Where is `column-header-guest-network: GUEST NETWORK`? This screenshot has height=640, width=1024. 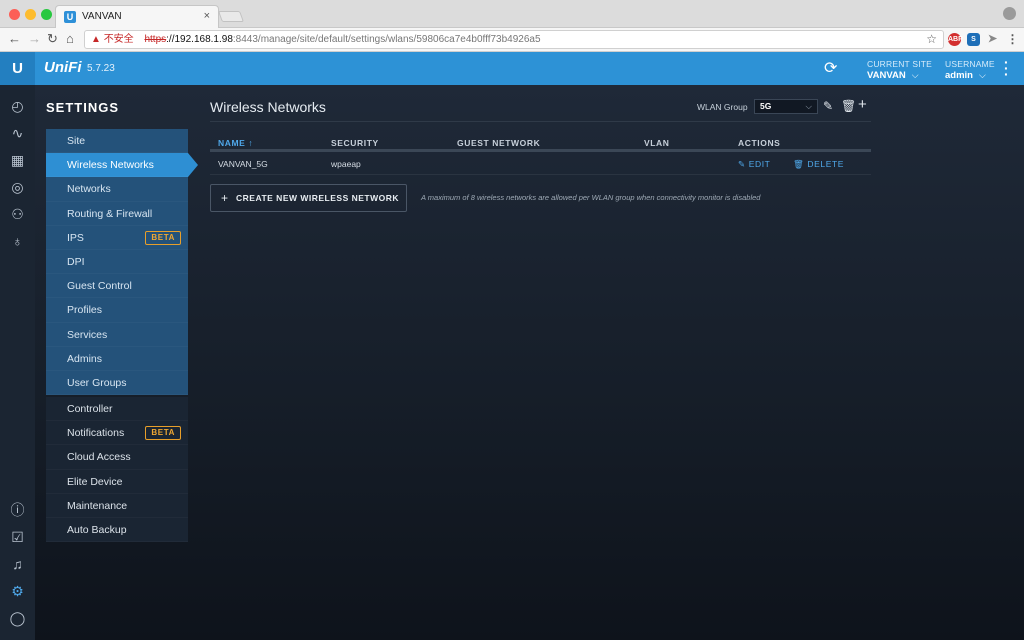
column-header-guest-network: GUEST NETWORK is located at coordinates (498, 143).